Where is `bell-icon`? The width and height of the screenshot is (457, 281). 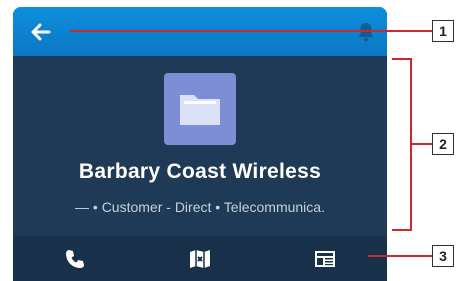
bell-icon is located at coordinates (366, 32).